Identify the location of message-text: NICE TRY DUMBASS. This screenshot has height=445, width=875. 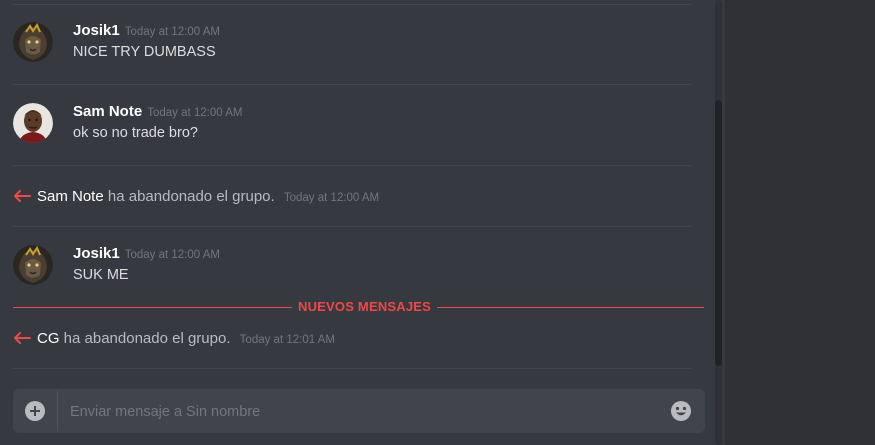
(144, 52).